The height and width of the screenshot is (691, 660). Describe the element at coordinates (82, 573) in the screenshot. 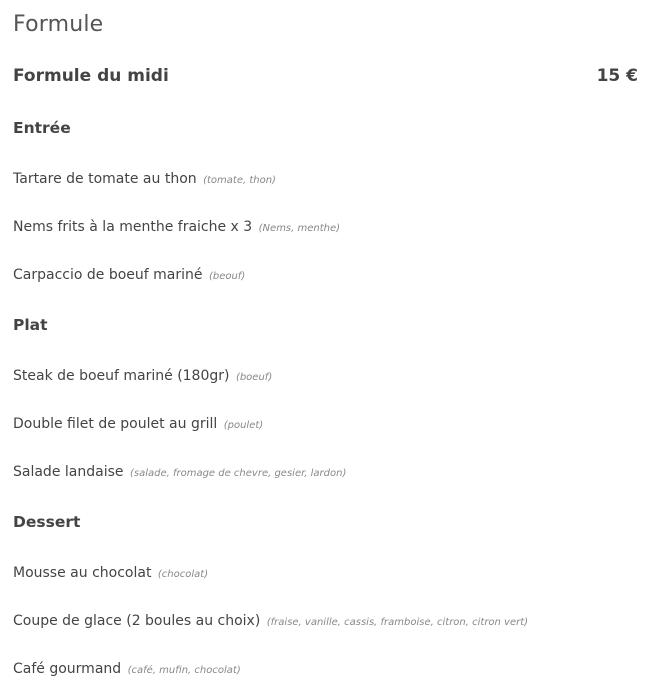

I see `dish-name: Mousse au chocolat` at that location.